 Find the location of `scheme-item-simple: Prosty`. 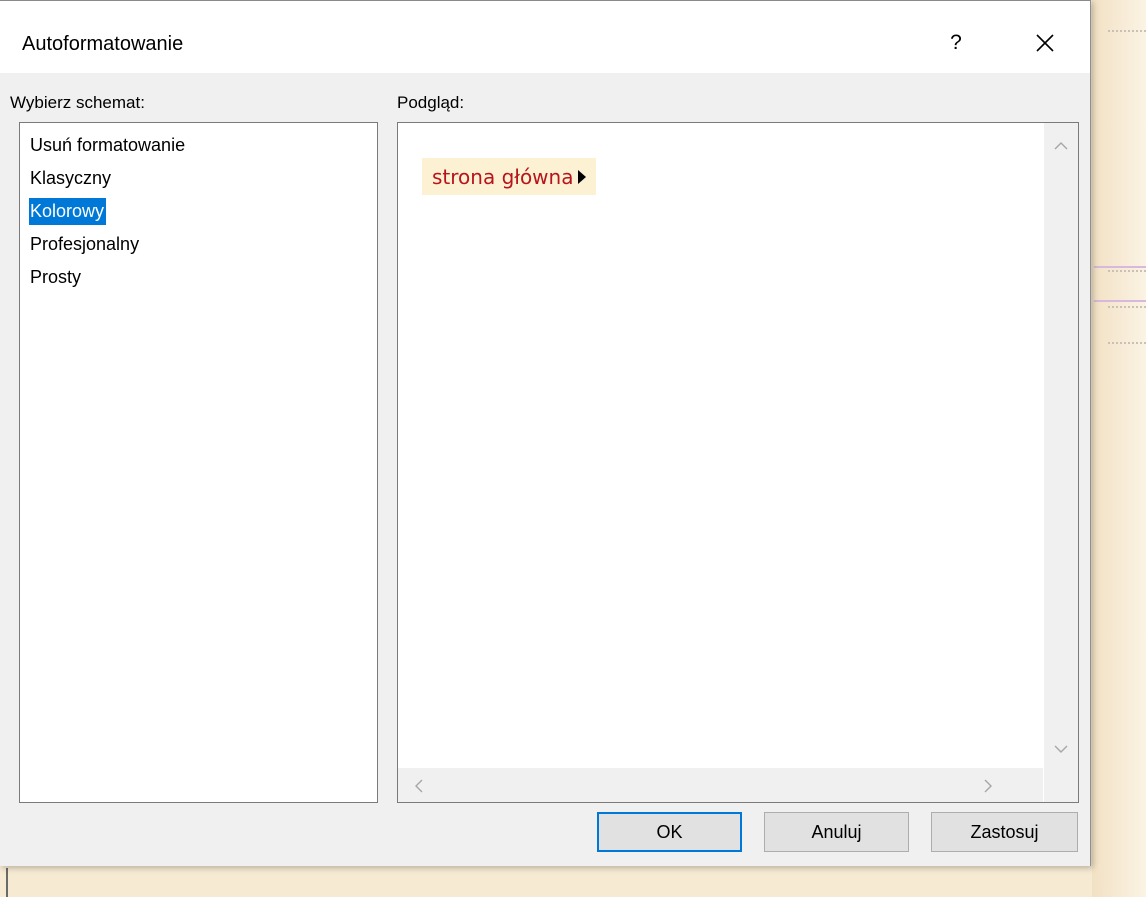

scheme-item-simple: Prosty is located at coordinates (203, 277).